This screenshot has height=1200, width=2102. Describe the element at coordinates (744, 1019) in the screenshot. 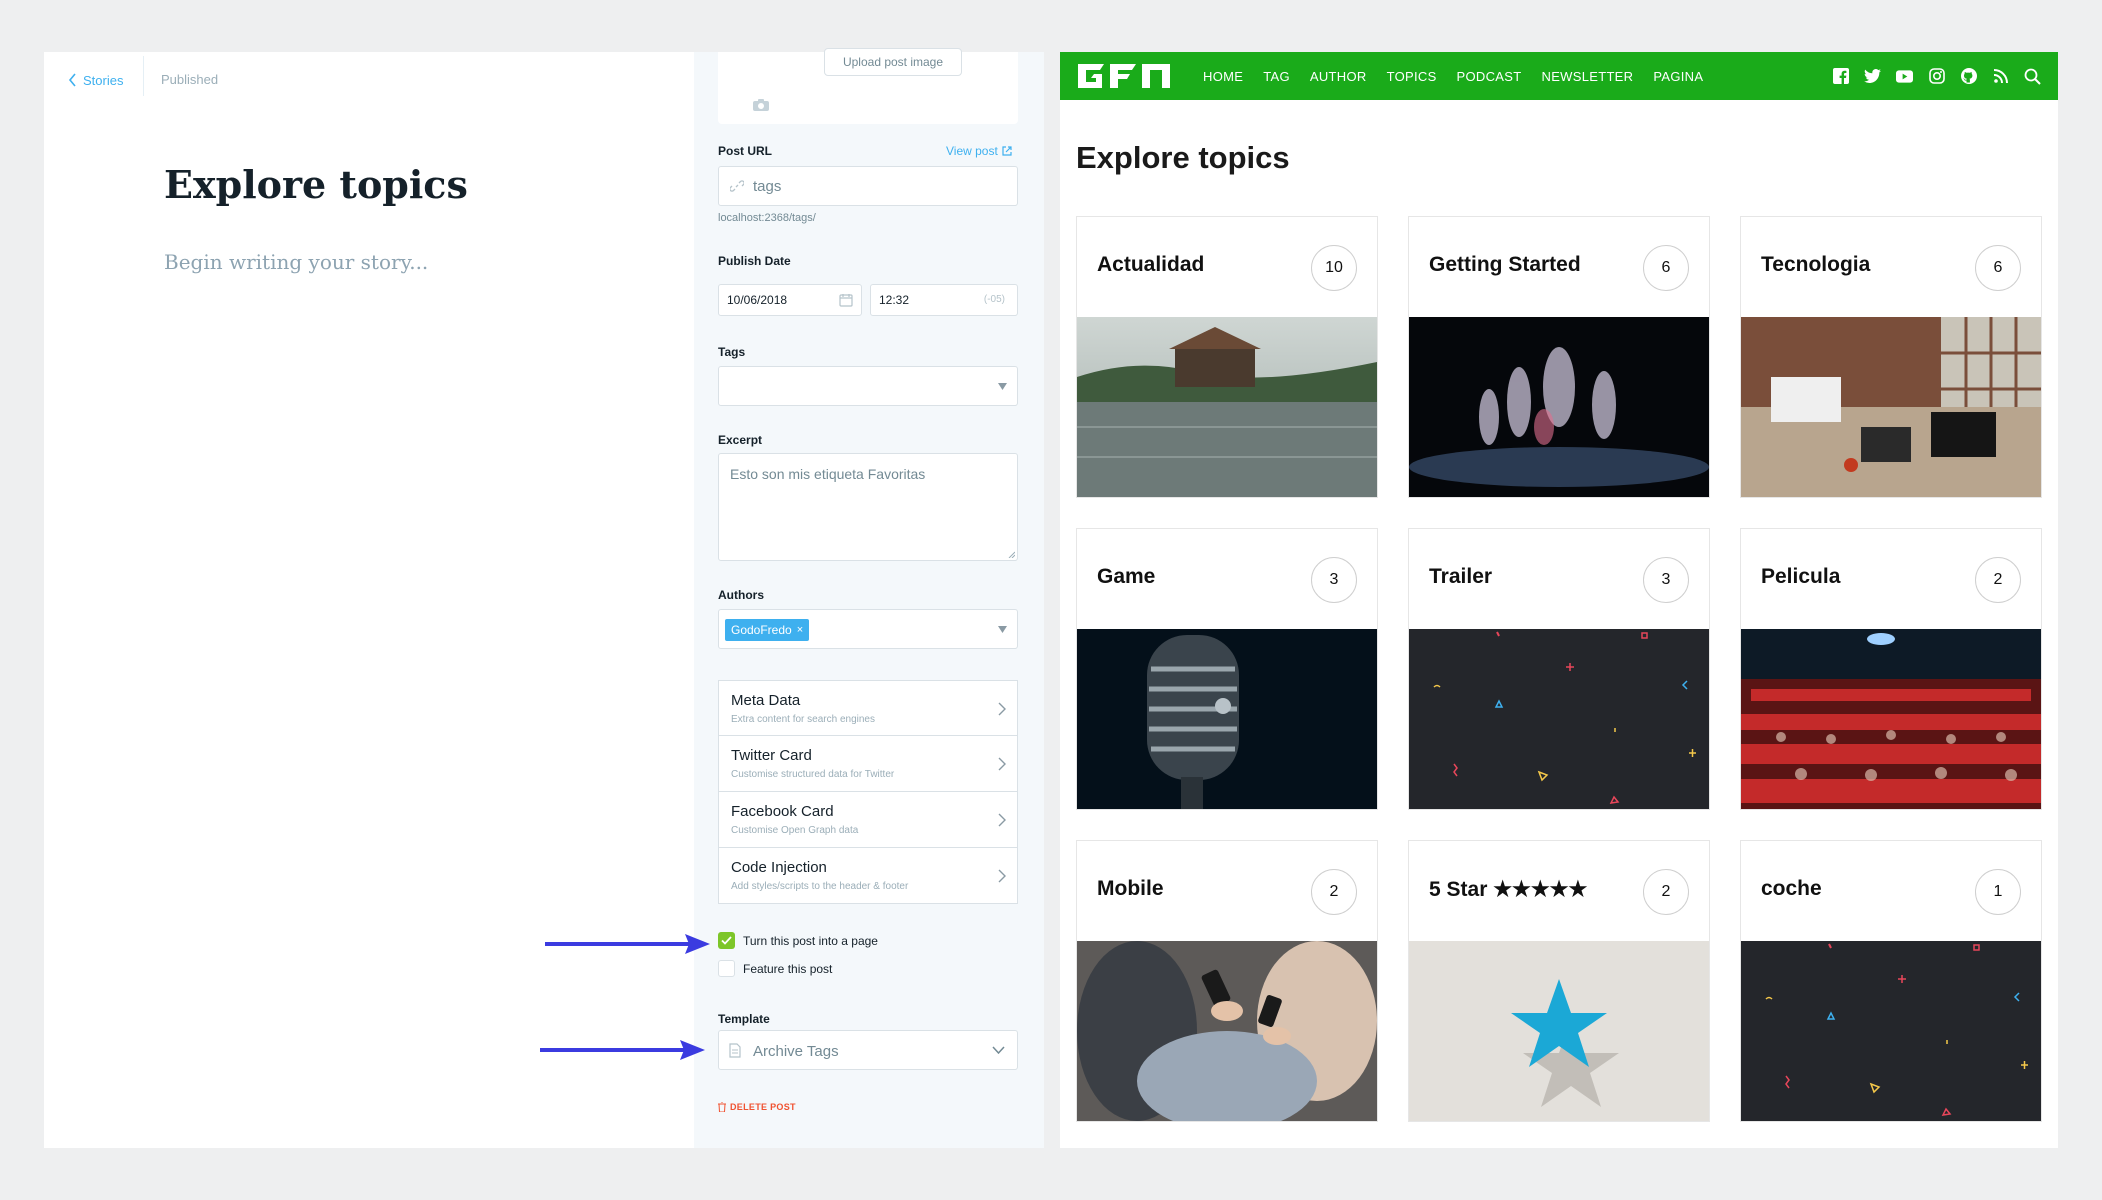

I see `template-label: Template` at that location.